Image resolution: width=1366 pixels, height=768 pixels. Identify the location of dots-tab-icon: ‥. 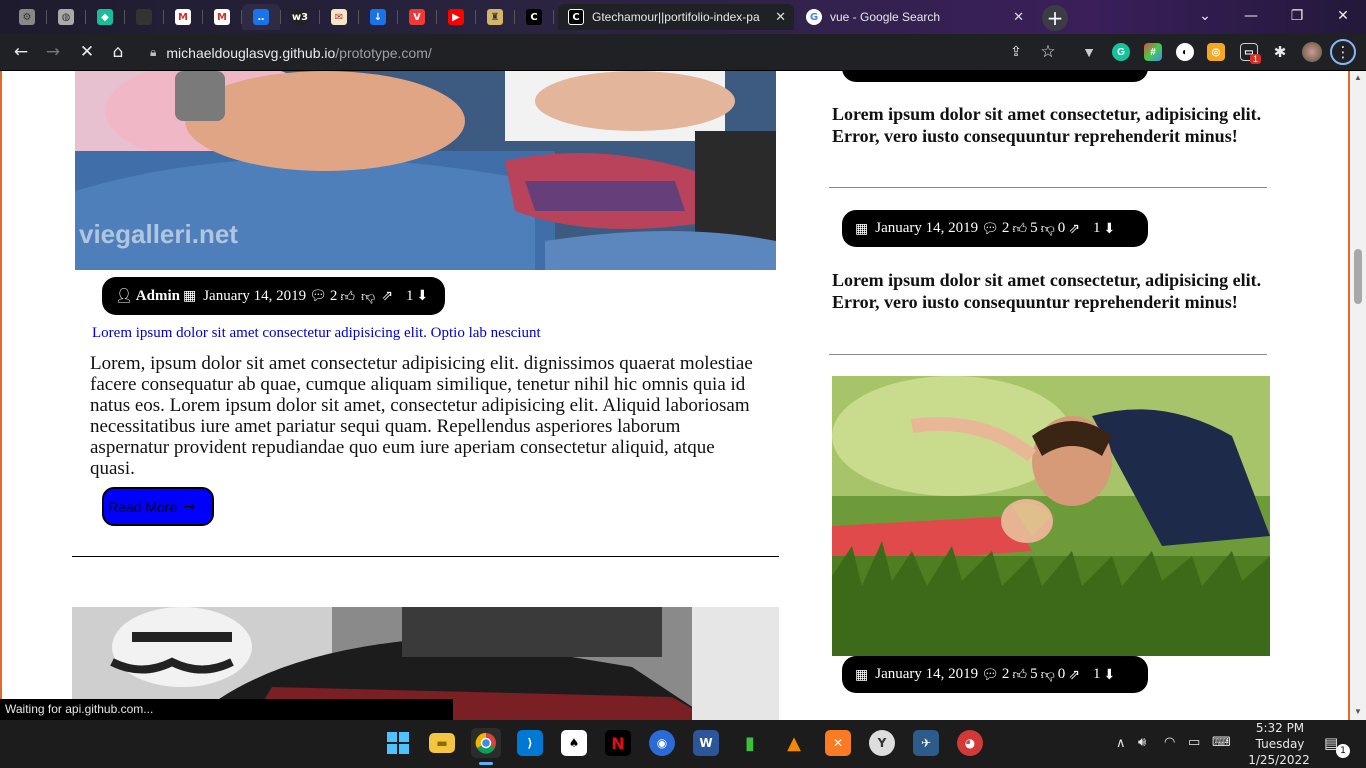
(261, 17).